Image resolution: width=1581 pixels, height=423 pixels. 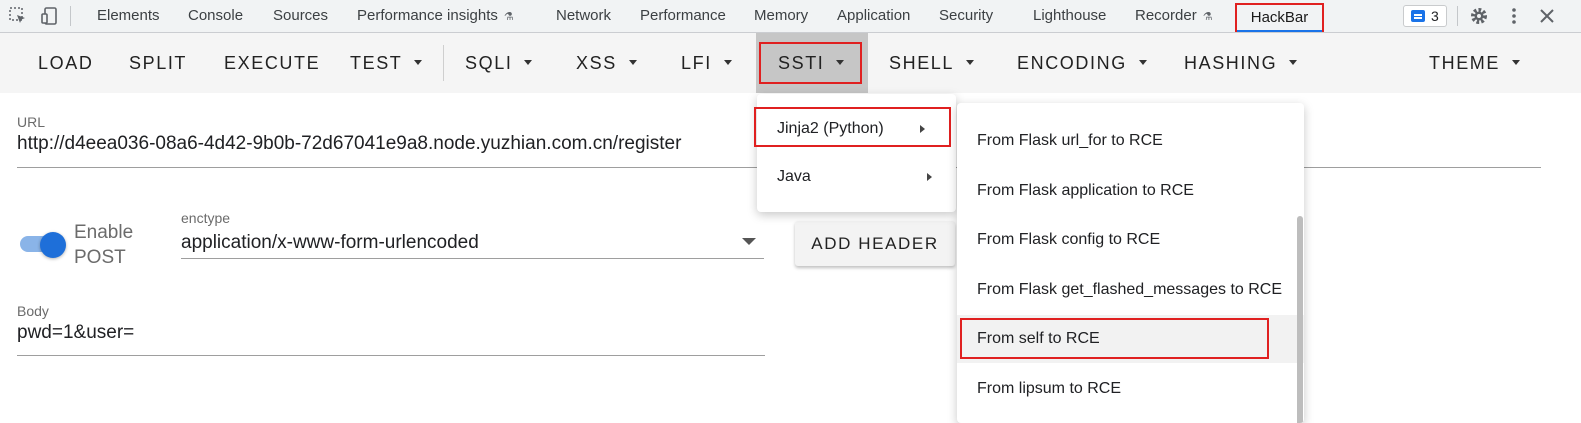 I want to click on tab-security: Security, so click(x=966, y=16).